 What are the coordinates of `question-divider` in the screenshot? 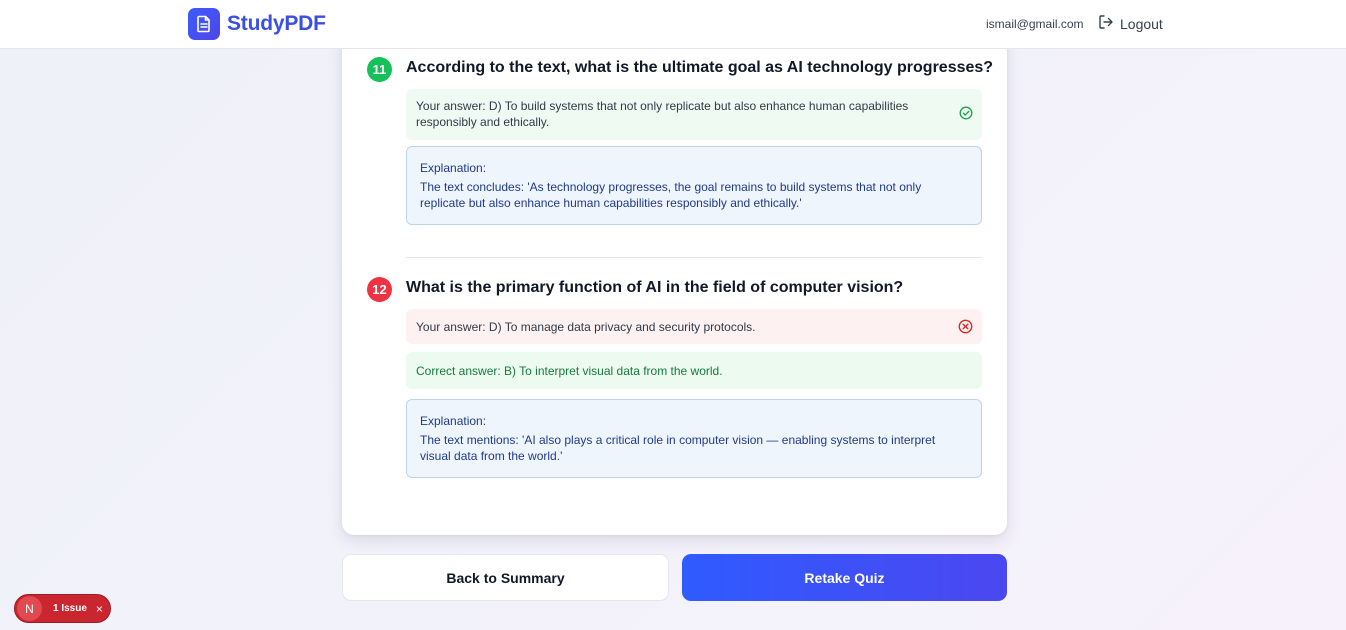 It's located at (694, 257).